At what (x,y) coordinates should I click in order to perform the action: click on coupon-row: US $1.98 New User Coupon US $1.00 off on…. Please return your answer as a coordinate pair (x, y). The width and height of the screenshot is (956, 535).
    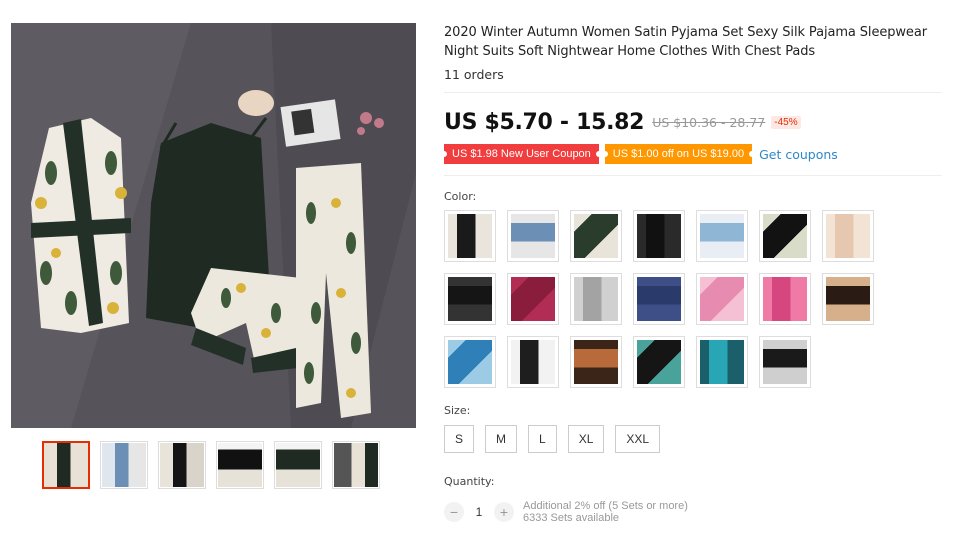
    Looking at the image, I should click on (691, 154).